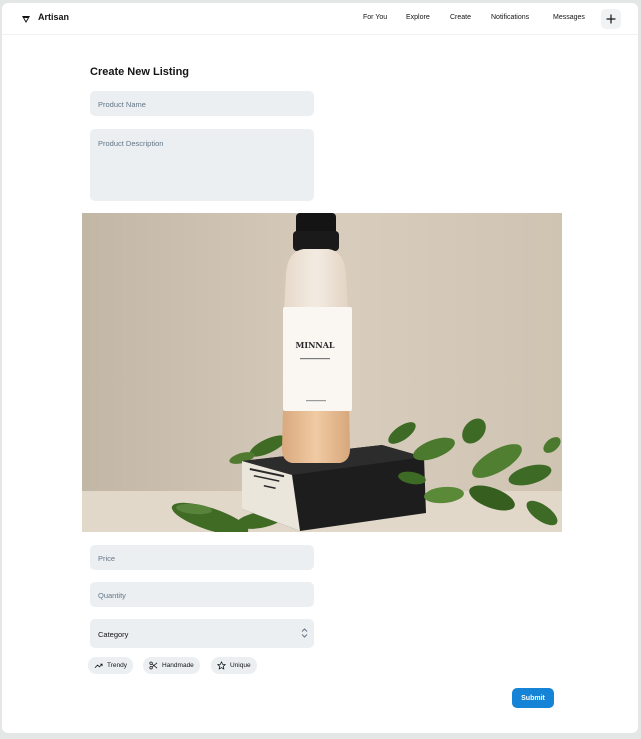 This screenshot has height=739, width=641. I want to click on tag-handmade-label: Handmade, so click(178, 665).